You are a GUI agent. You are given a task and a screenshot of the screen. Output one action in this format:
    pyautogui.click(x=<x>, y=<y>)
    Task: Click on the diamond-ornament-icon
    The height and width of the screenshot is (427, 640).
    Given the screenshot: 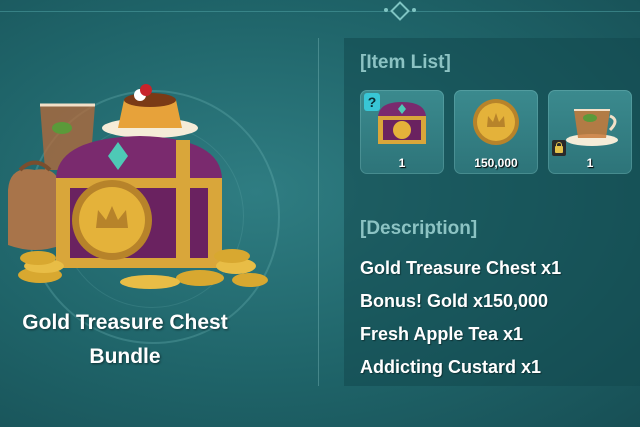 What is the action you would take?
    pyautogui.click(x=400, y=11)
    